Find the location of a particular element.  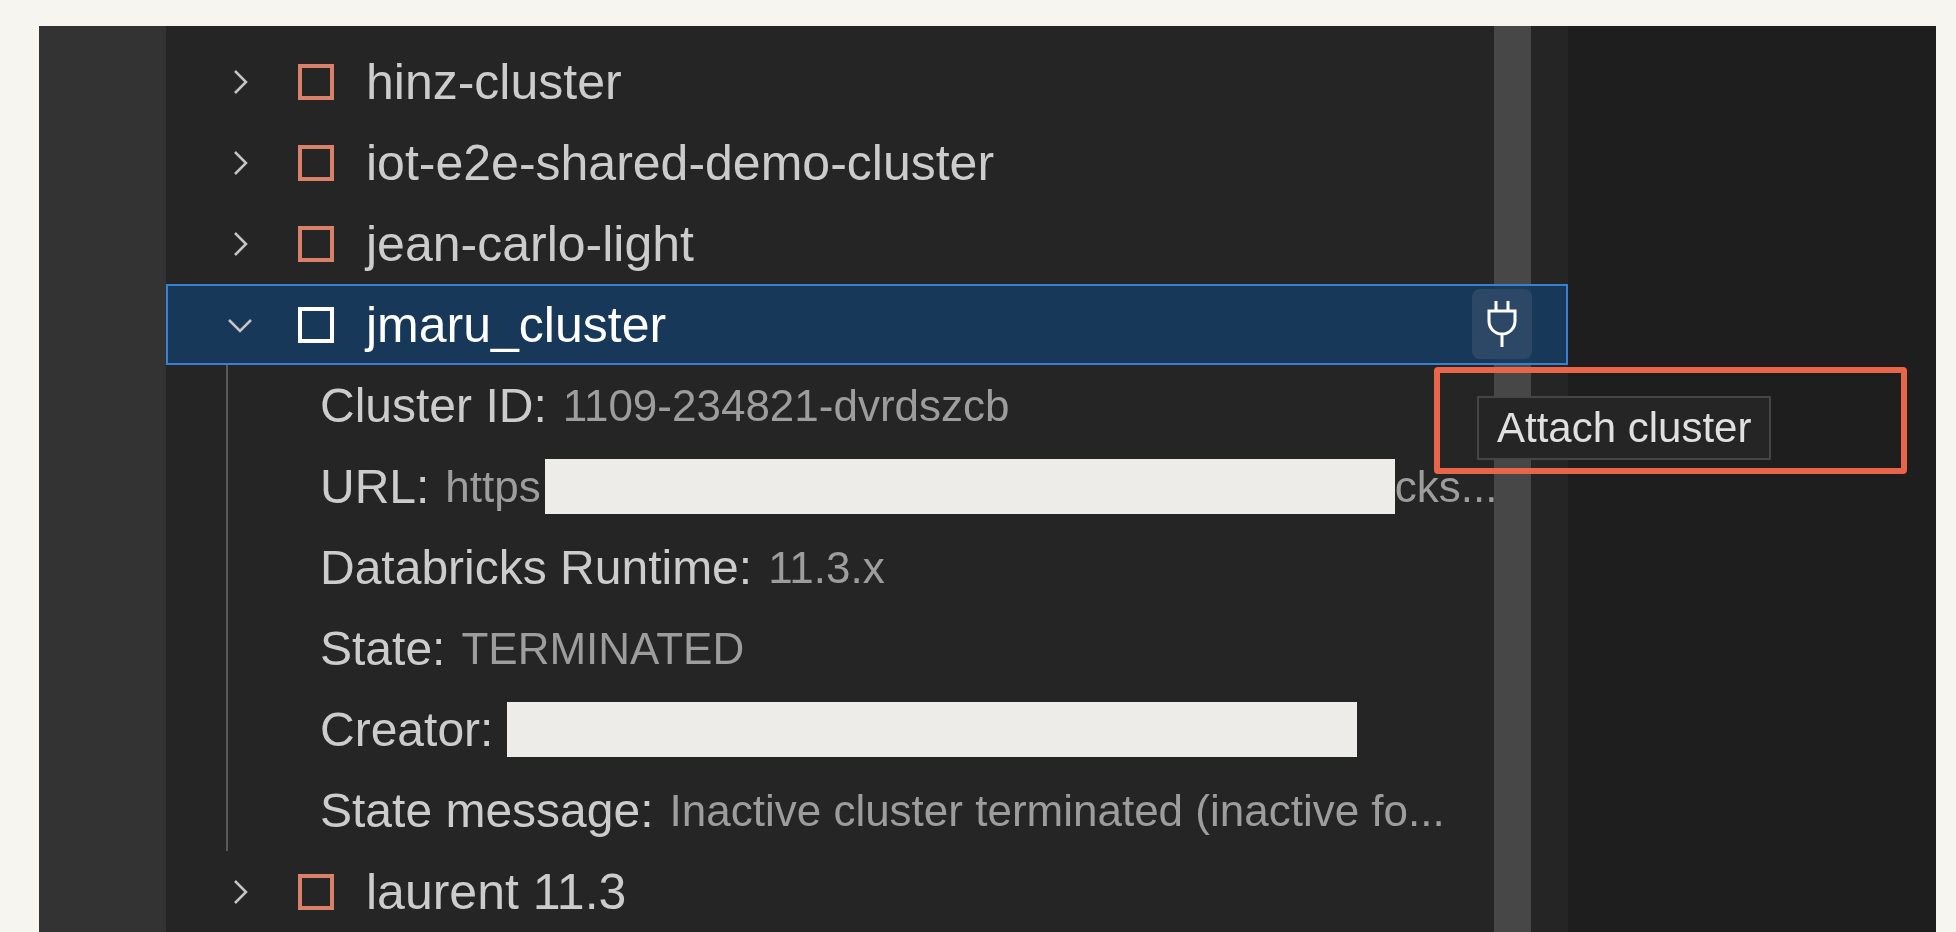

detail-value: TERMINATED is located at coordinates (603, 648).